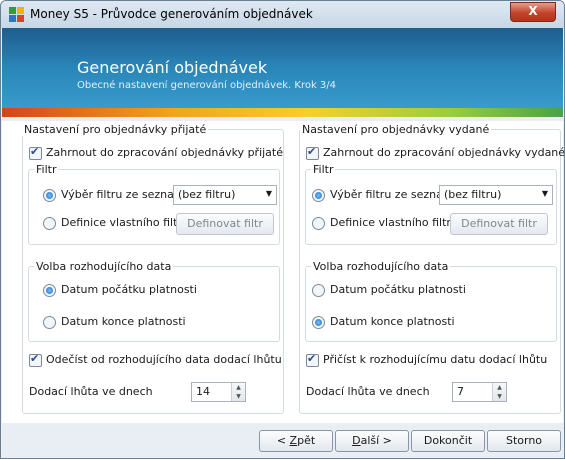 The image size is (565, 459). Describe the element at coordinates (126, 194) in the screenshot. I see `received-filter-list-label: Výběr filtru ze seznamu` at that location.